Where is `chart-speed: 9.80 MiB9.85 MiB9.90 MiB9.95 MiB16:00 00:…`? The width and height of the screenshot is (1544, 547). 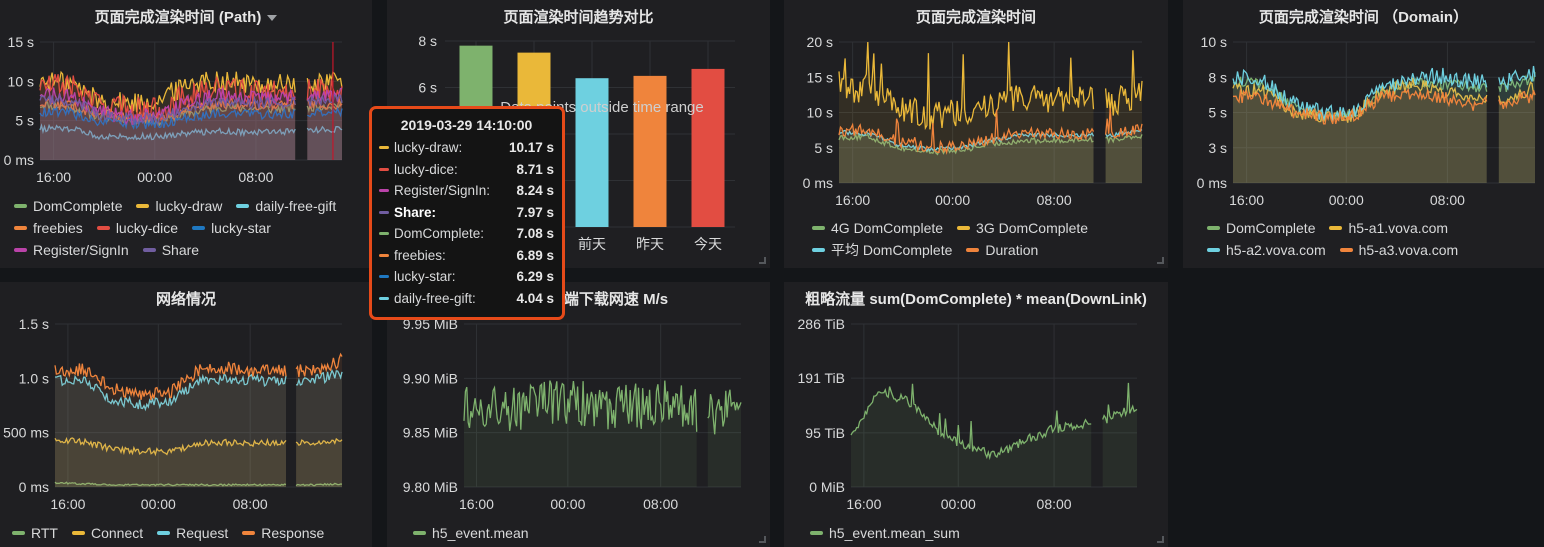 chart-speed: 9.80 MiB9.85 MiB9.90 MiB9.95 MiB16:00 00:… is located at coordinates (578, 414).